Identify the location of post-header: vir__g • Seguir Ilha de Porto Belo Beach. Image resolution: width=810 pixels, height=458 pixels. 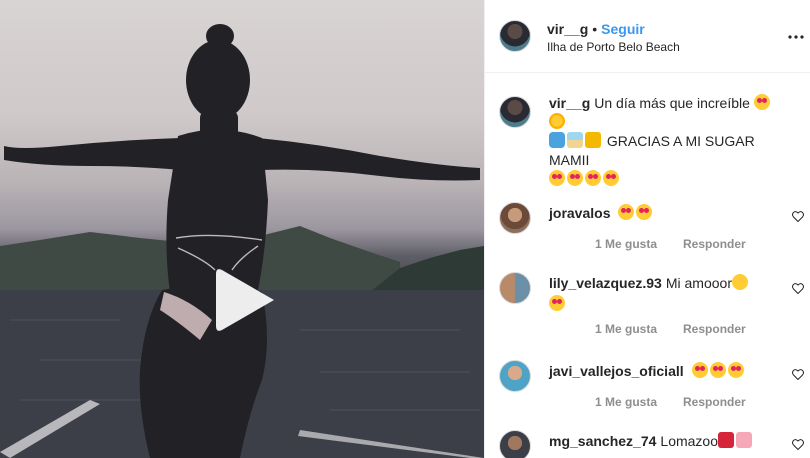
(647, 36).